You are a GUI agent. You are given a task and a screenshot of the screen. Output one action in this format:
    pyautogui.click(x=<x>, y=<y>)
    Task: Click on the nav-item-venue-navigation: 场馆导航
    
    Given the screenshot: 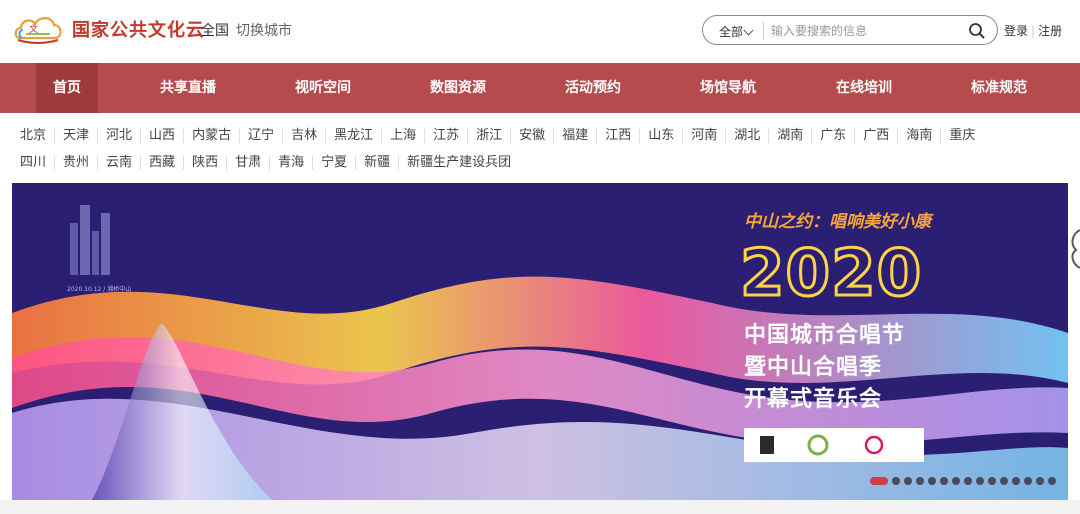 What is the action you would take?
    pyautogui.click(x=728, y=88)
    